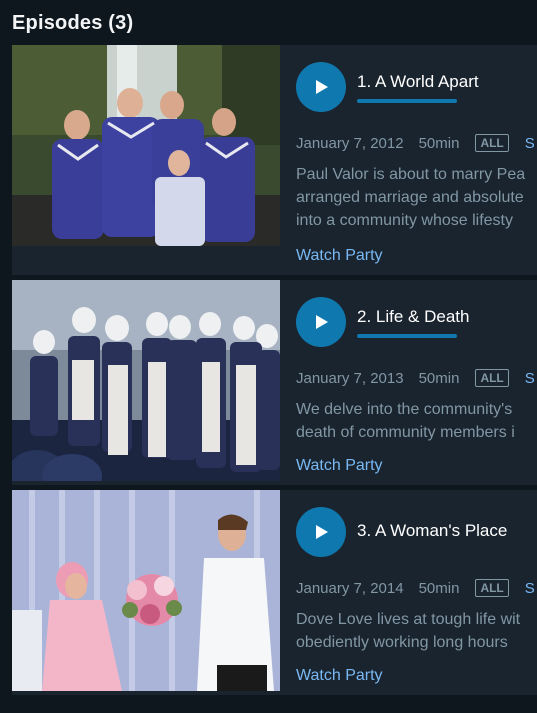 Image resolution: width=537 pixels, height=713 pixels. What do you see at coordinates (350, 143) in the screenshot?
I see `release-date: January 7, 2012` at bounding box center [350, 143].